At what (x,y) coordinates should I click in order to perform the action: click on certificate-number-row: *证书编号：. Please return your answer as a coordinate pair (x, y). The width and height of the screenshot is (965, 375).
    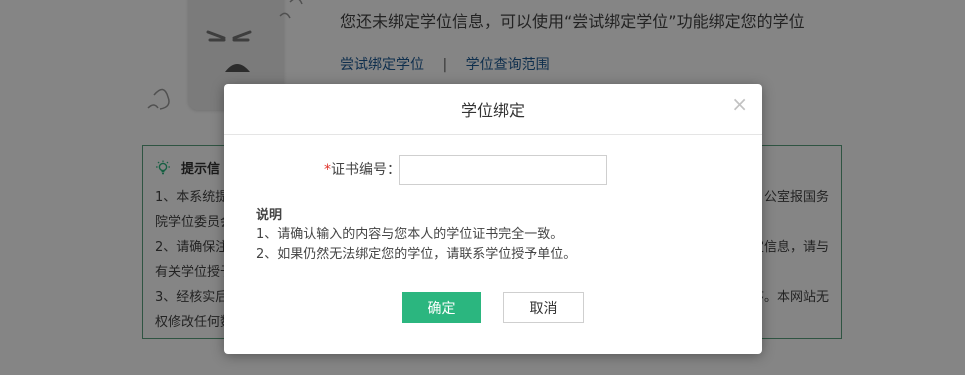
    Looking at the image, I should click on (493, 170).